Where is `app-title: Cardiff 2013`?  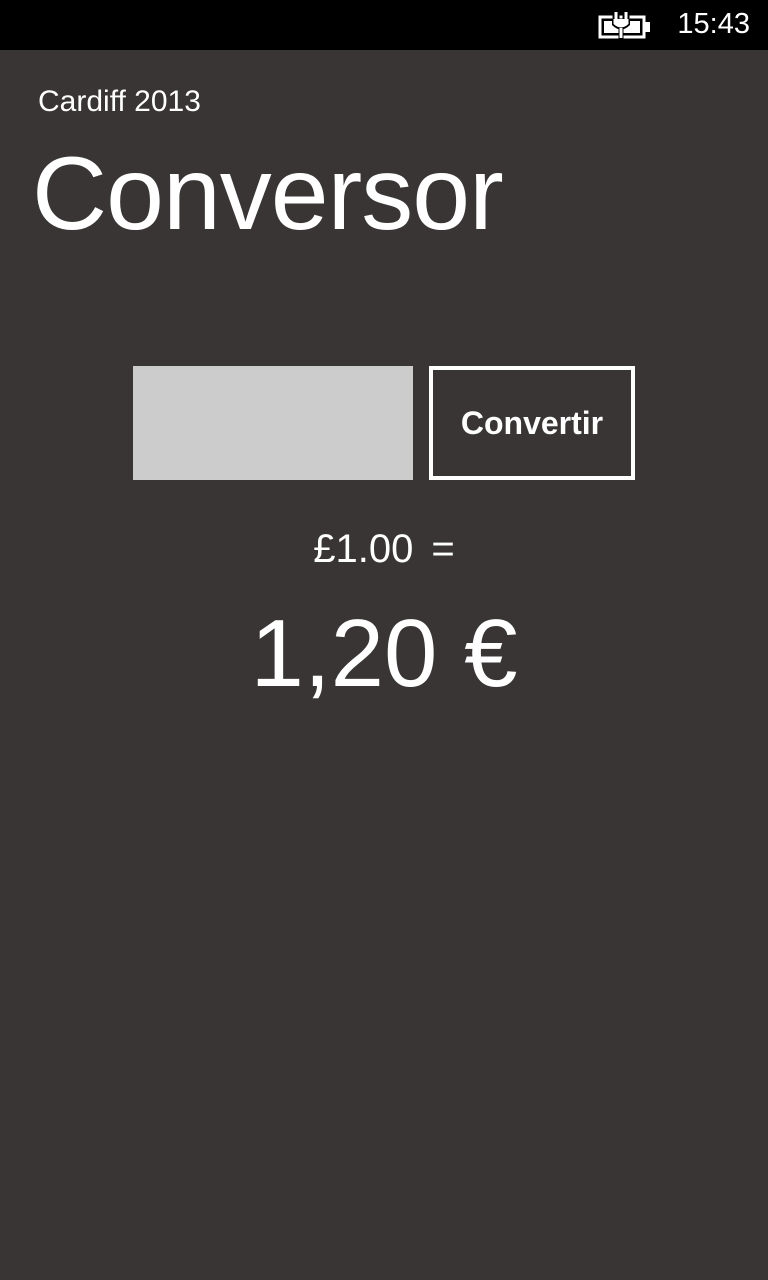 app-title: Cardiff 2013 is located at coordinates (119, 101).